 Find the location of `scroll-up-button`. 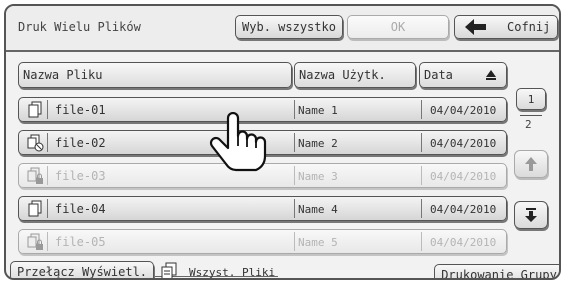

scroll-up-button is located at coordinates (531, 164).